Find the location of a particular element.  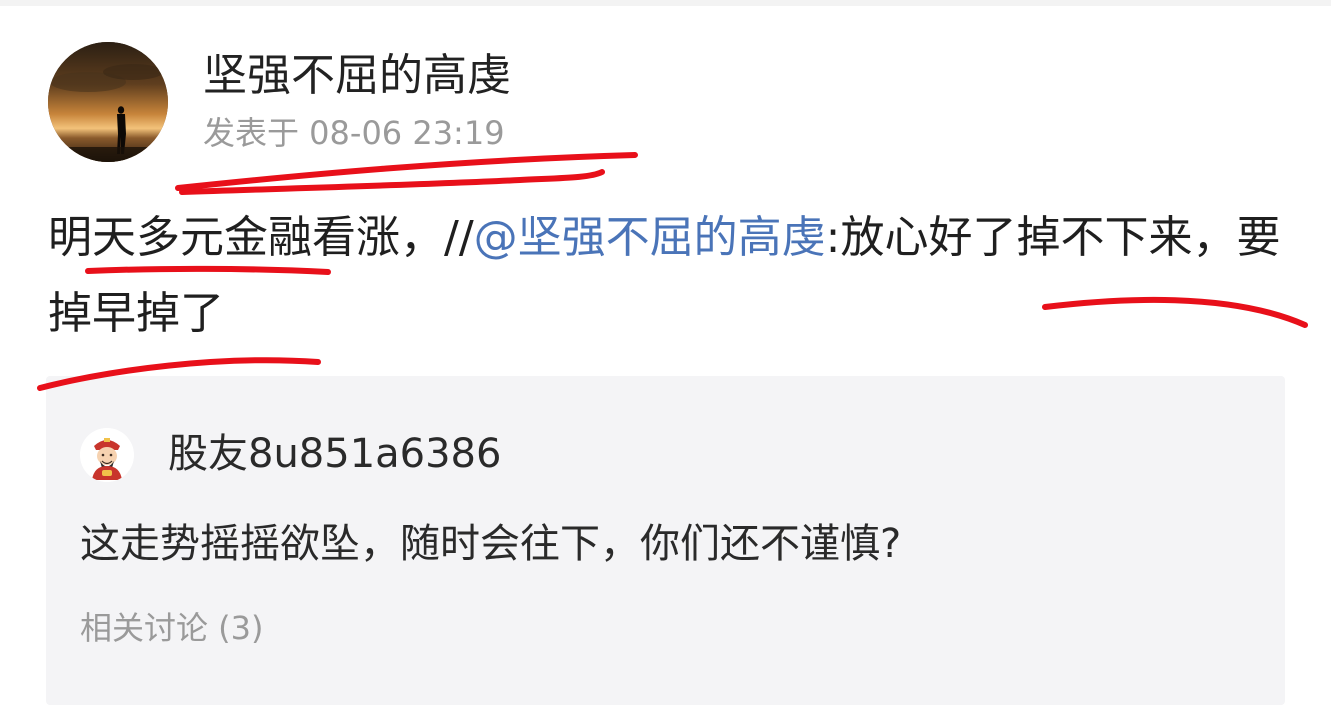

silhouette-sunset-icon is located at coordinates (108, 102).